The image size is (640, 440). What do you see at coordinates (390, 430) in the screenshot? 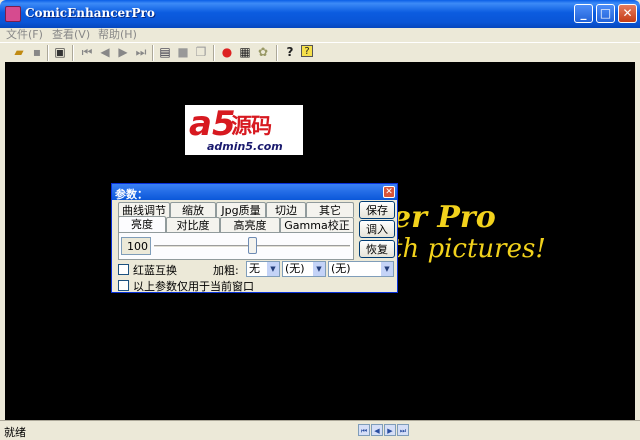
I see `next-page-icon: ▶` at bounding box center [390, 430].